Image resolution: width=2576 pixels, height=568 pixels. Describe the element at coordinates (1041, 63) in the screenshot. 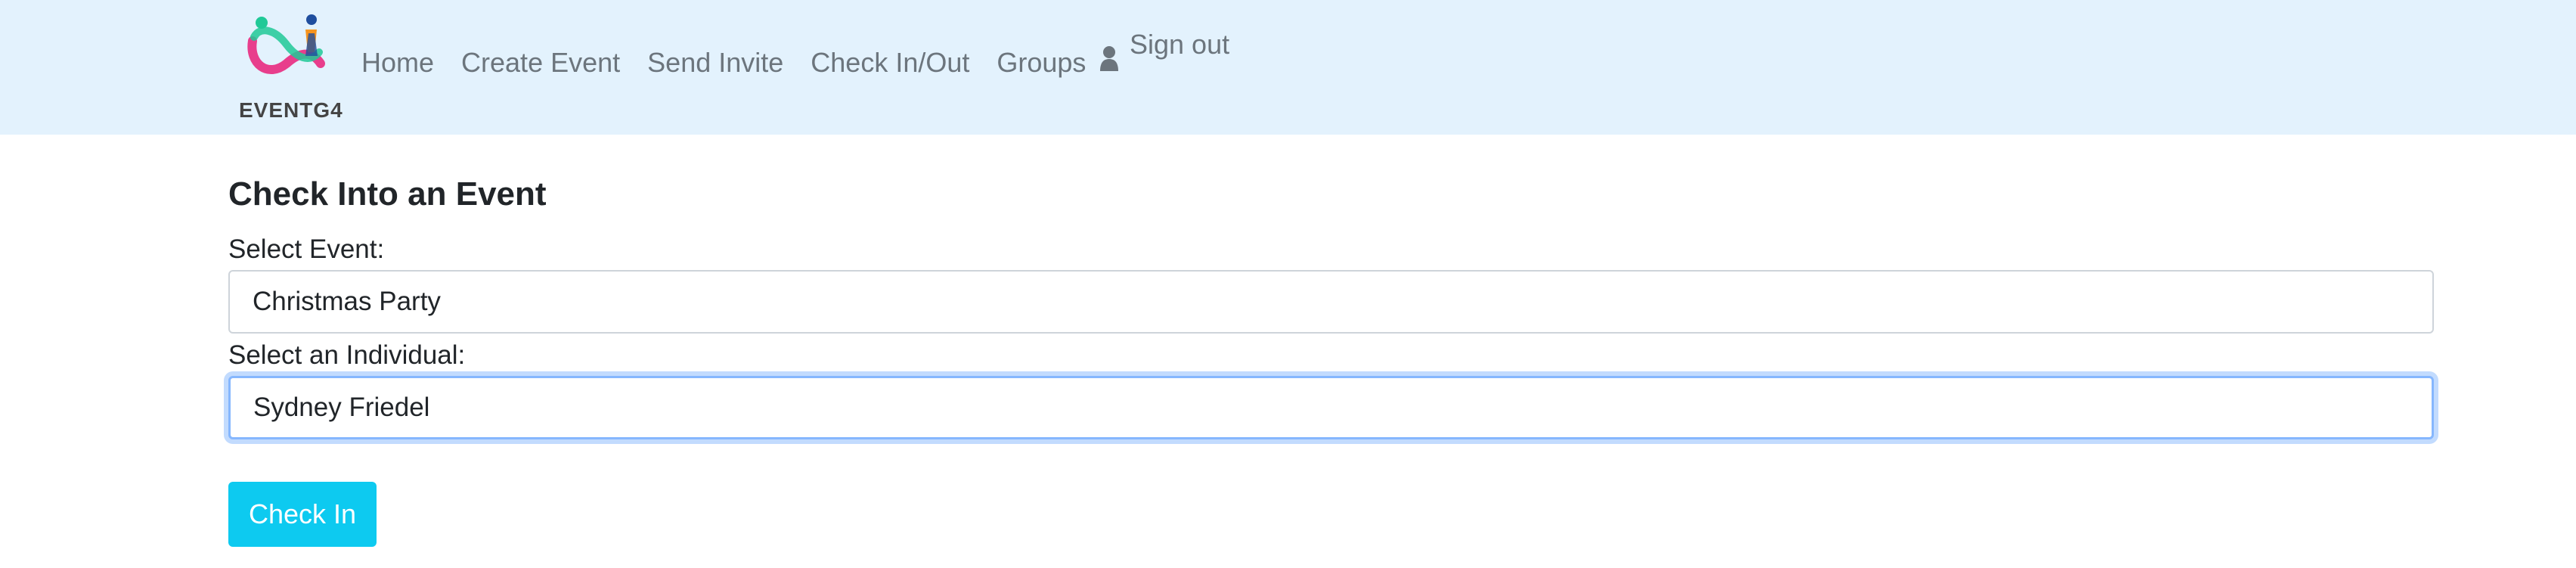

I see `nav-item-groups: Groups` at that location.